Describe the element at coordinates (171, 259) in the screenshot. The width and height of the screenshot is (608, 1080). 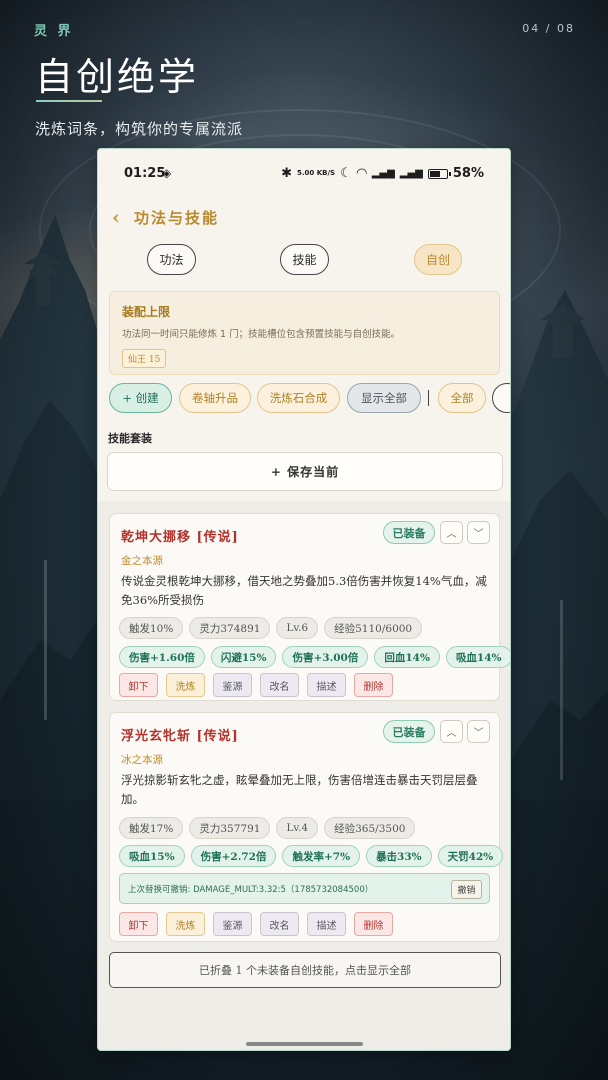
I see `tab-gongfa: 功法` at that location.